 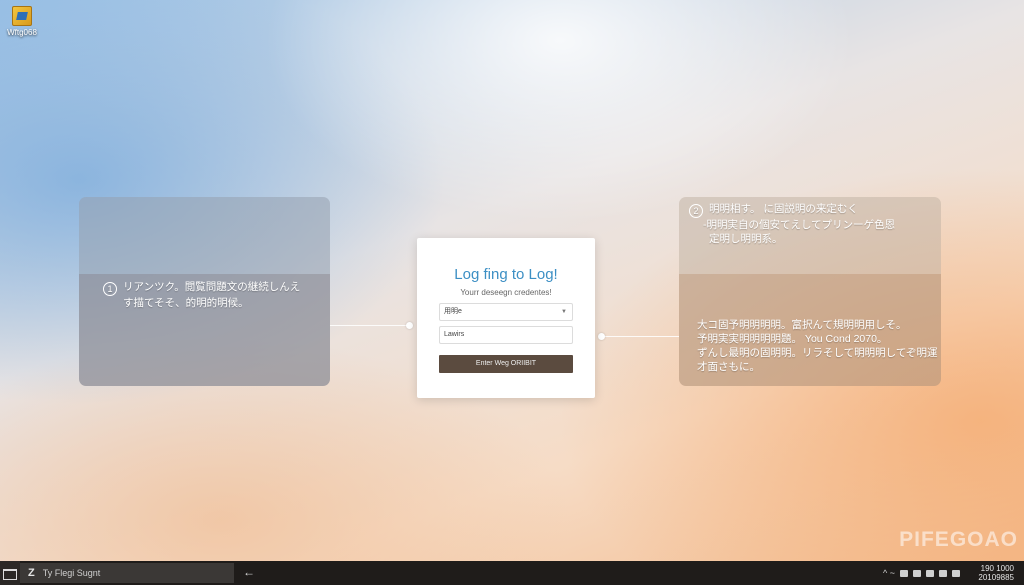 I want to click on info-line: 定明し明明系。, so click(x=746, y=239).